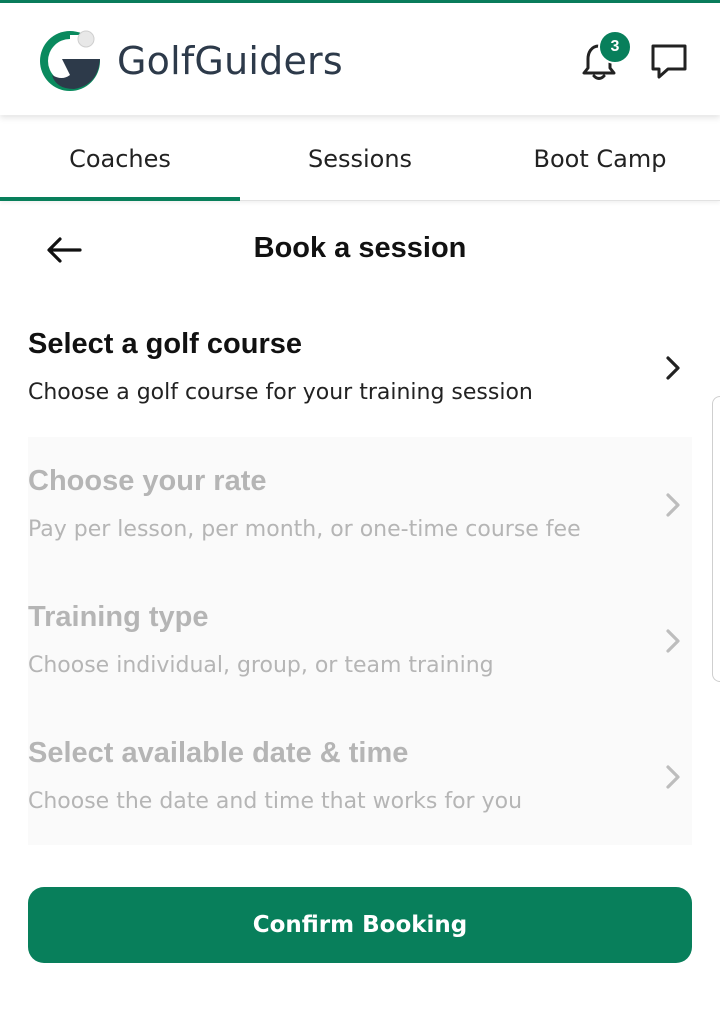  I want to click on chat-icon, so click(669, 62).